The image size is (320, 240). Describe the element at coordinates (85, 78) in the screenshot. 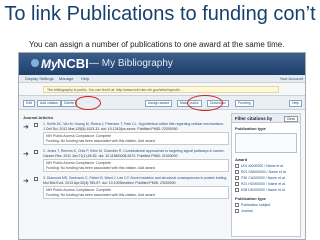

I see `top-link-help: Help` at that location.